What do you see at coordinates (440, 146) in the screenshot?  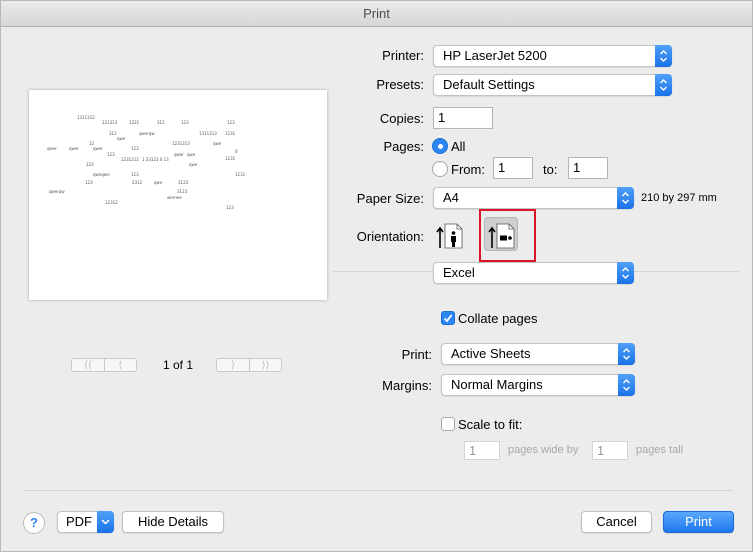 I see `pages-all-radio` at bounding box center [440, 146].